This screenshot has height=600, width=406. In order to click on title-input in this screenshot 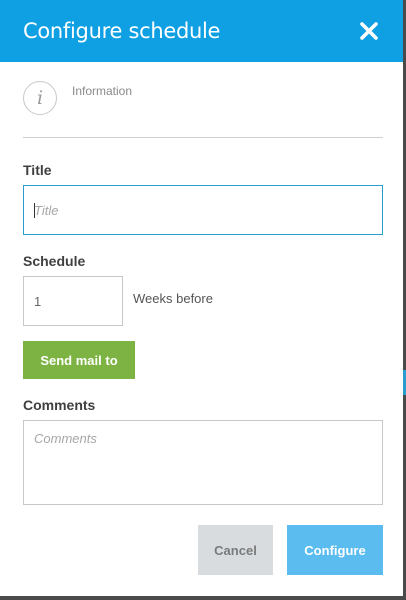, I will do `click(203, 210)`.